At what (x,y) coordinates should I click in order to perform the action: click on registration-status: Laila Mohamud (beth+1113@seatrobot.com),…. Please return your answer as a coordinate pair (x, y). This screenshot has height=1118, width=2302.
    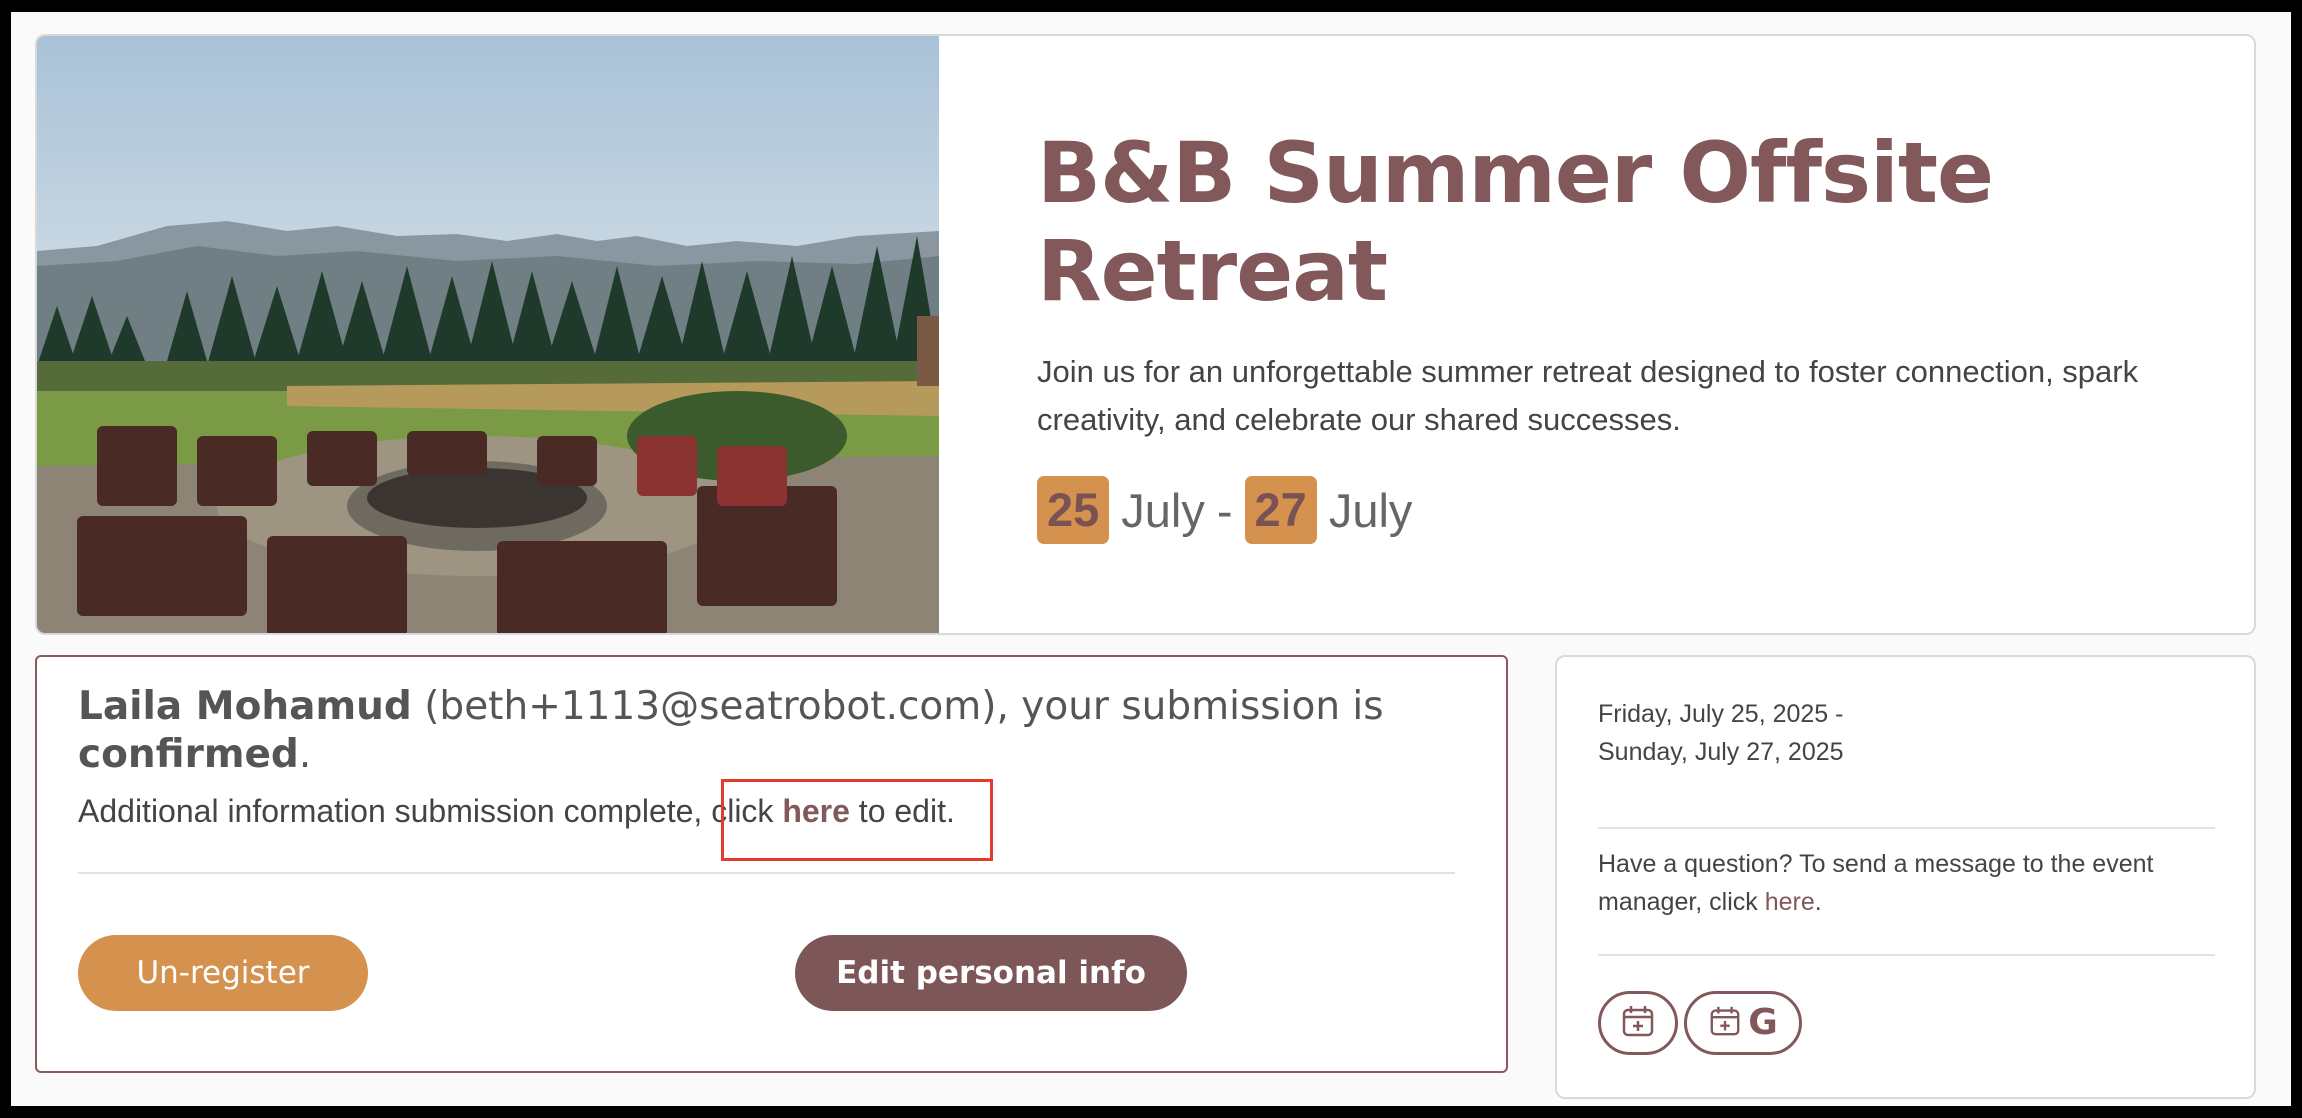
    Looking at the image, I should click on (778, 731).